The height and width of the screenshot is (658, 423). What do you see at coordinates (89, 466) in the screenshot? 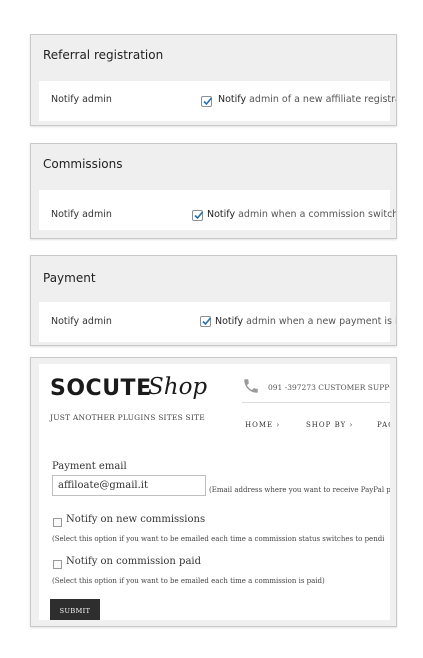
I see `payment-email-label: Payment email` at bounding box center [89, 466].